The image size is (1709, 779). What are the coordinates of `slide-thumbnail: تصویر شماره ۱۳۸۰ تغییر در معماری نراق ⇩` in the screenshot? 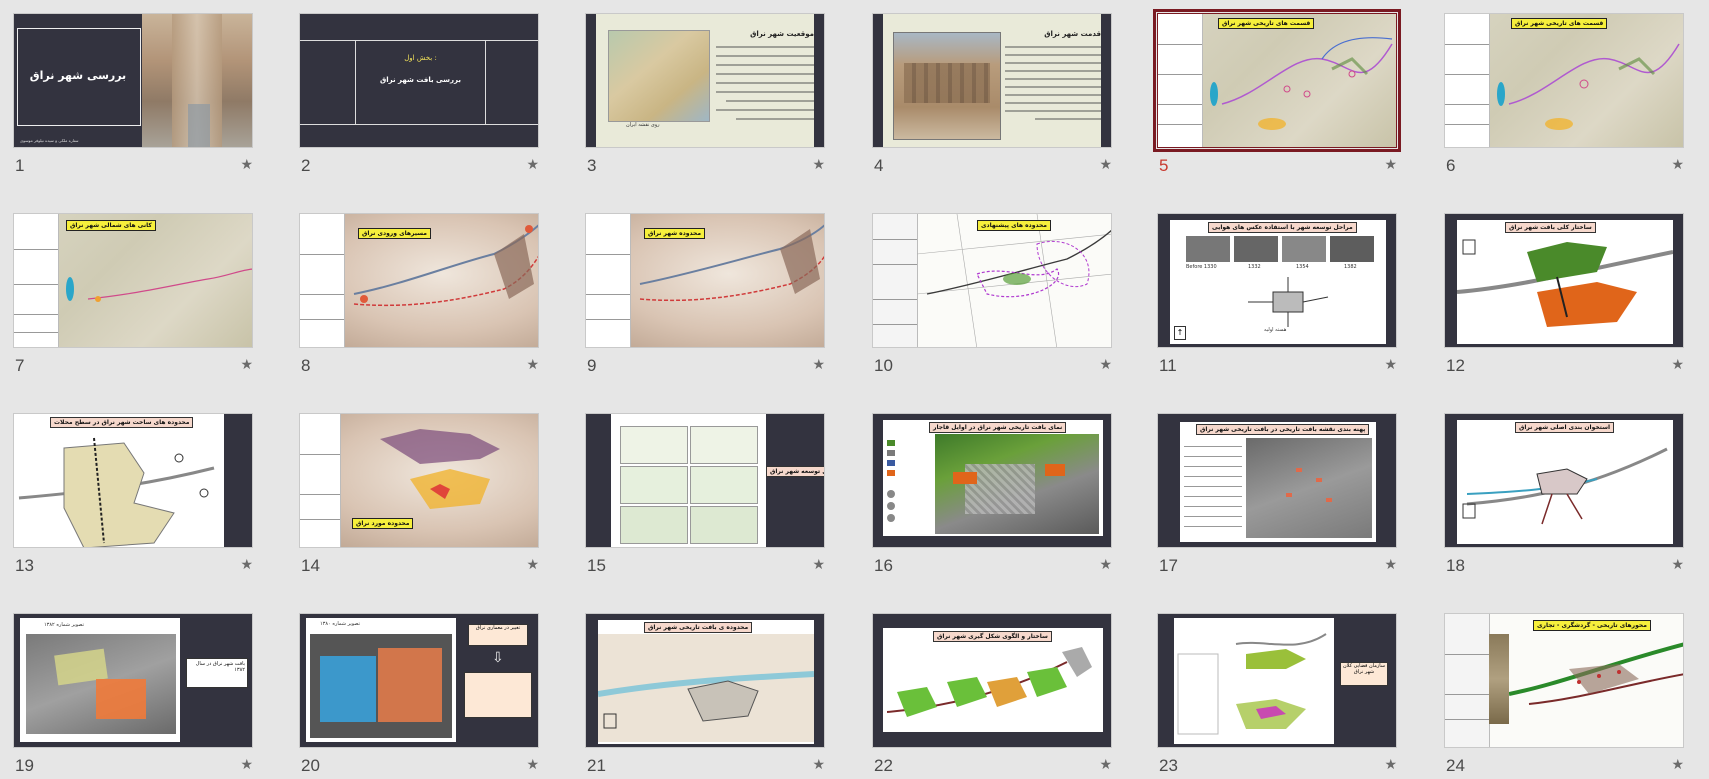 It's located at (419, 680).